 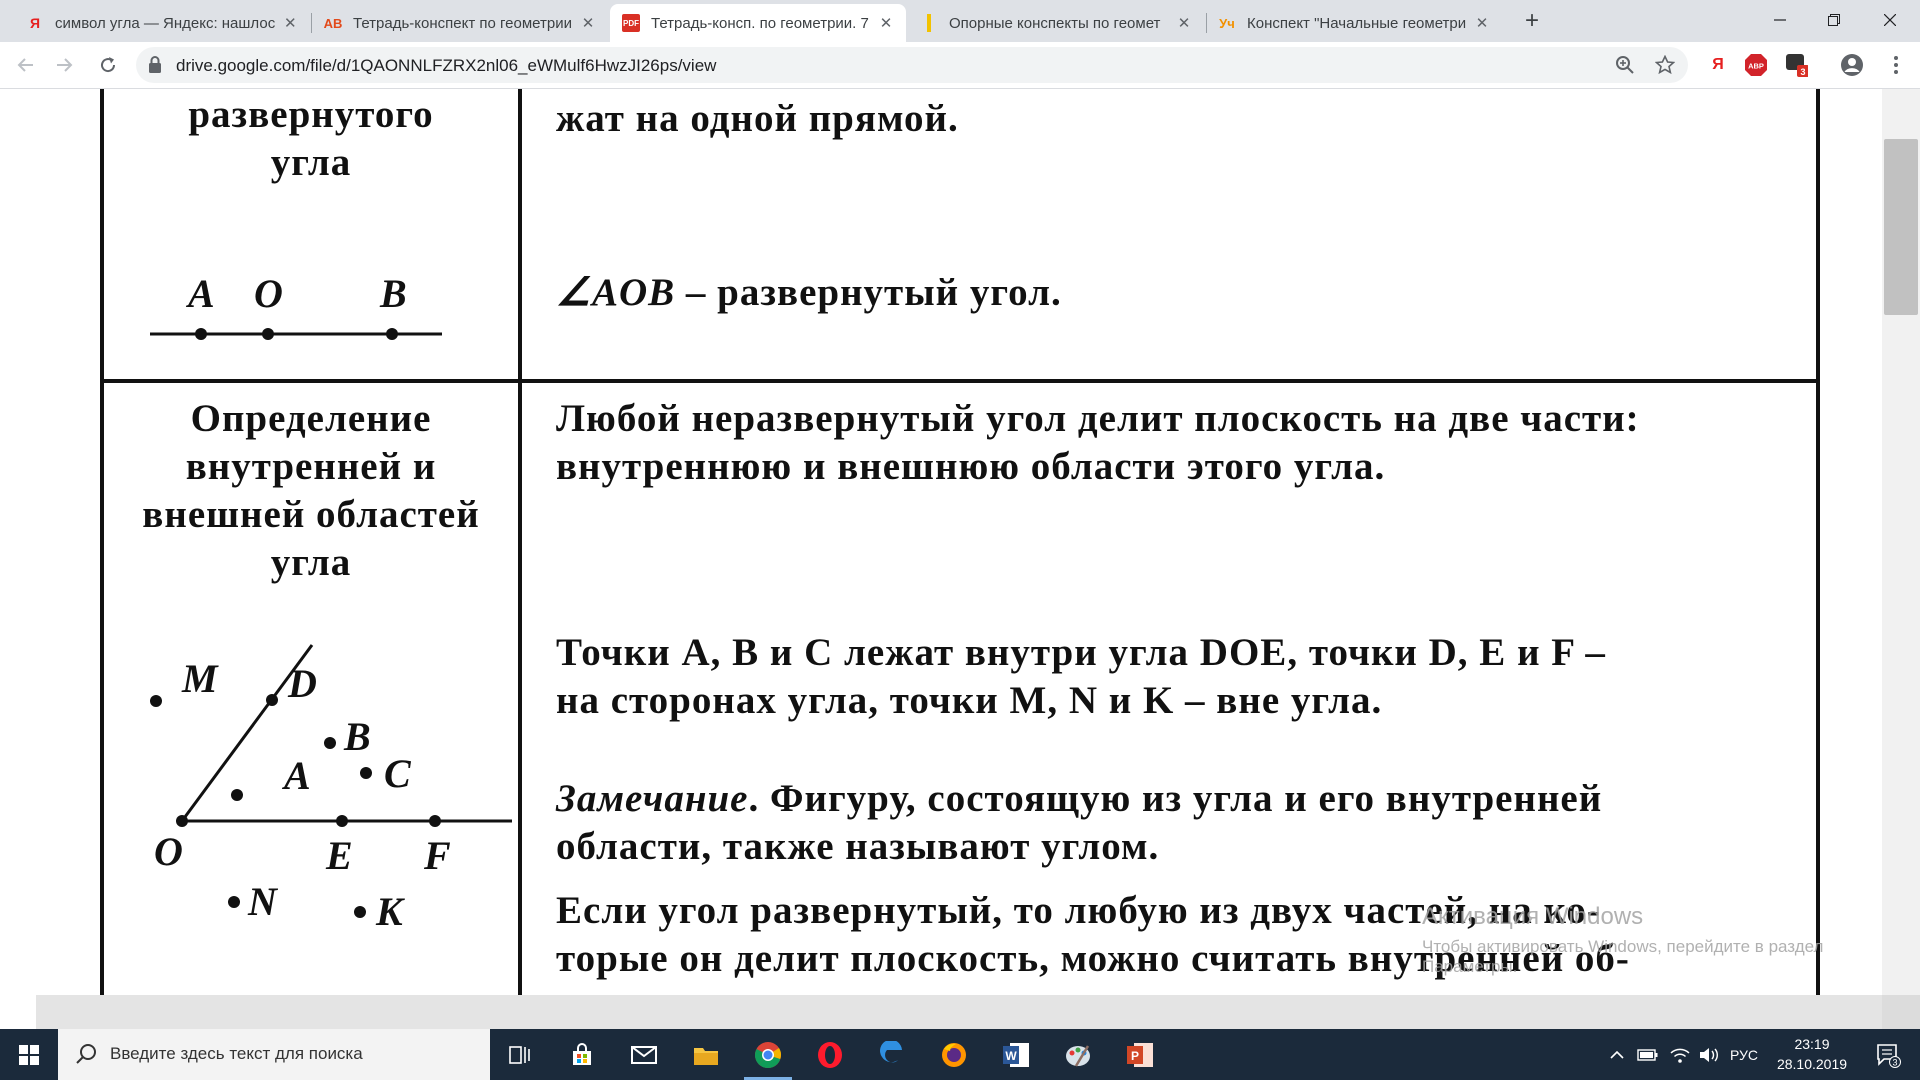 What do you see at coordinates (296, 305) in the screenshot?
I see `straight-angle-figure: A O B` at bounding box center [296, 305].